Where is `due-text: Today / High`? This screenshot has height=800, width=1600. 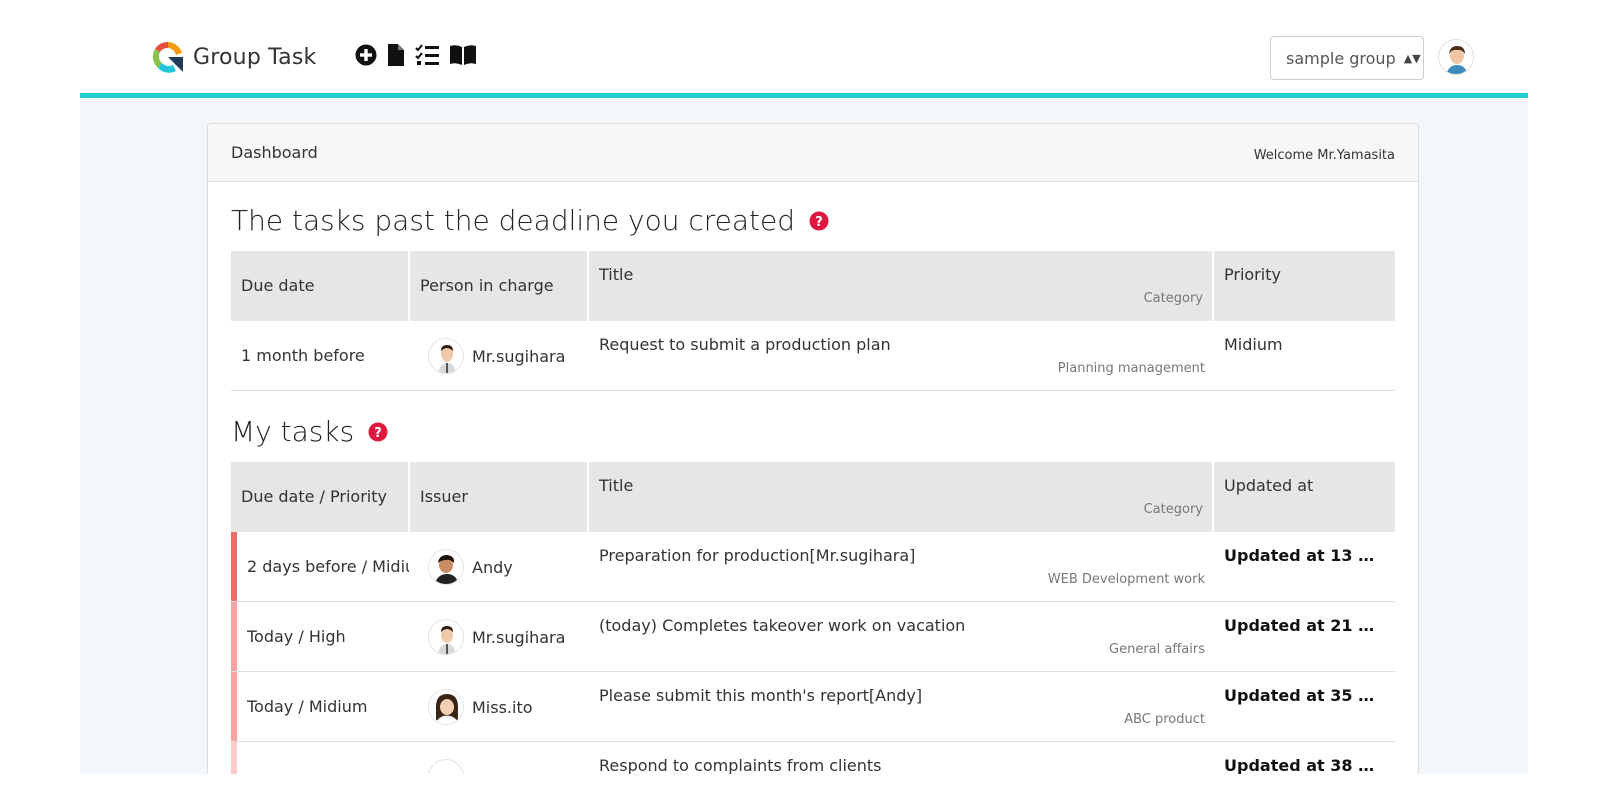
due-text: Today / High is located at coordinates (296, 636).